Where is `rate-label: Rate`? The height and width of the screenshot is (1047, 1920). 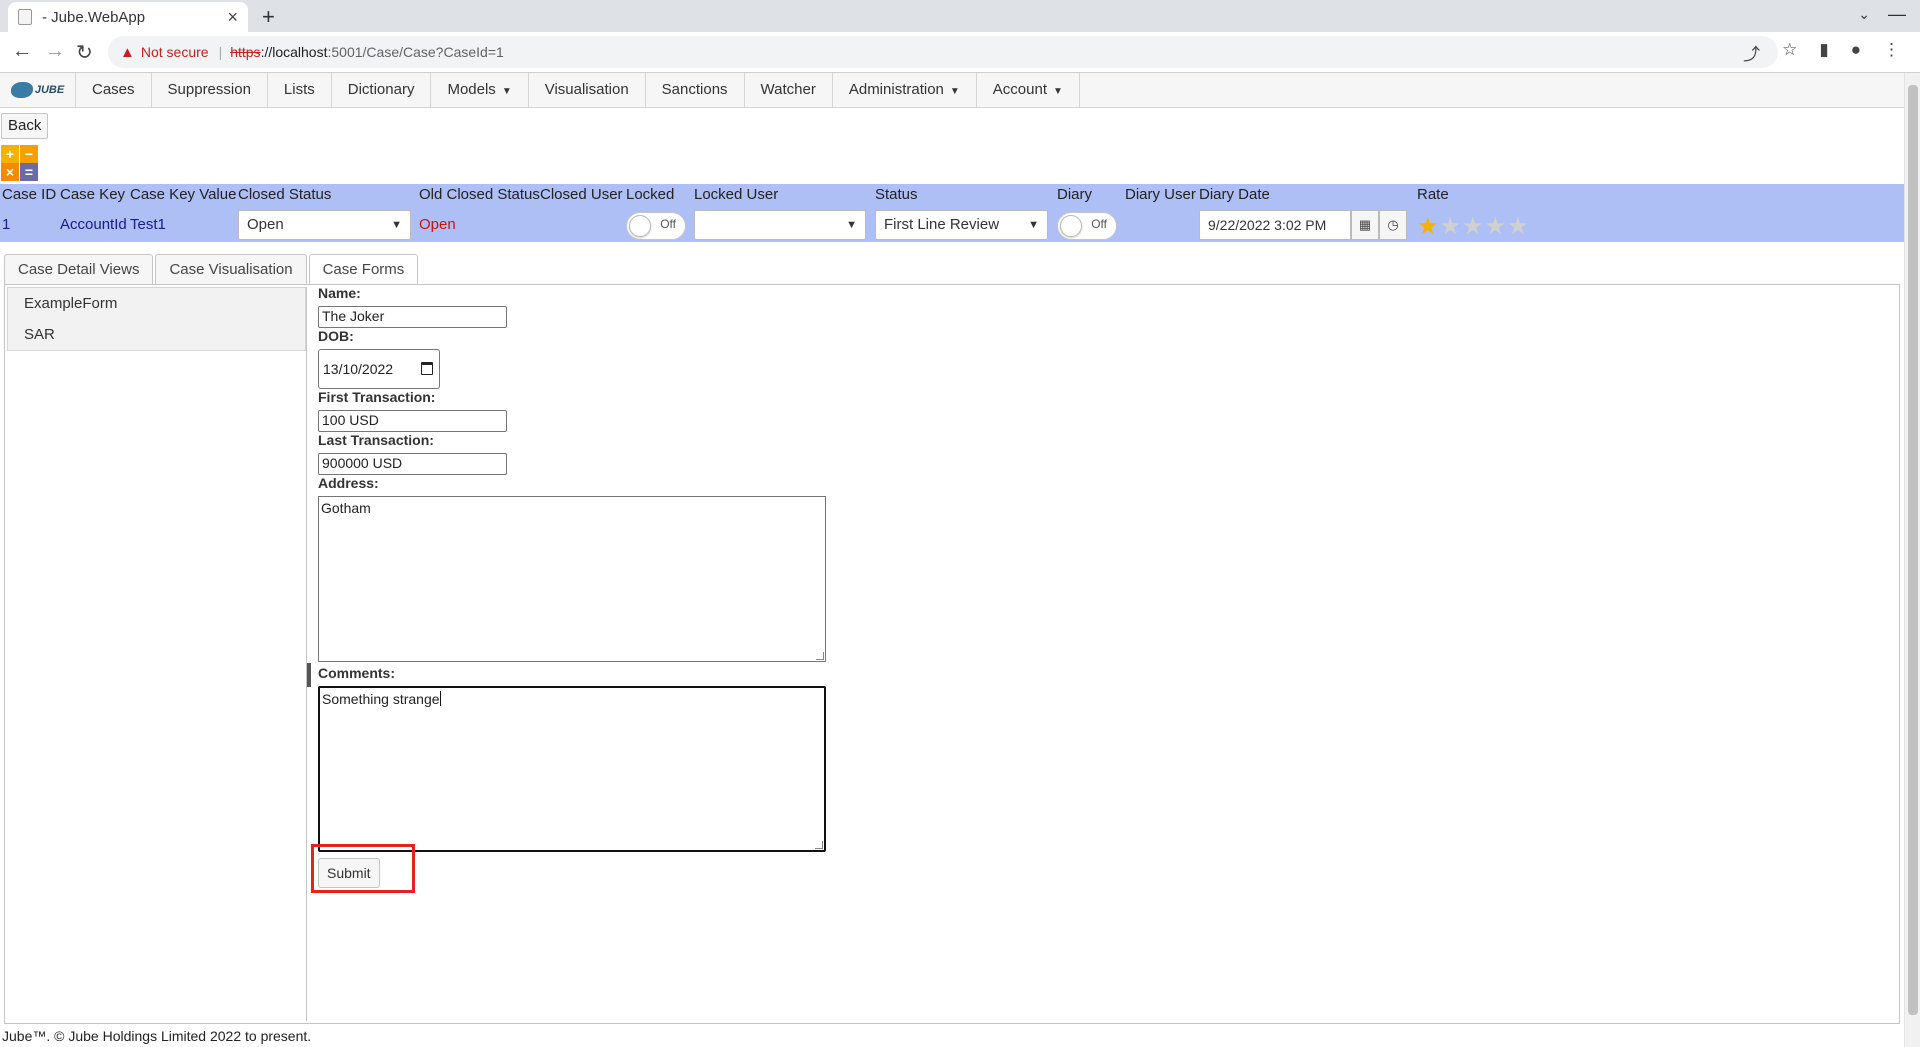
rate-label: Rate is located at coordinates (1433, 194).